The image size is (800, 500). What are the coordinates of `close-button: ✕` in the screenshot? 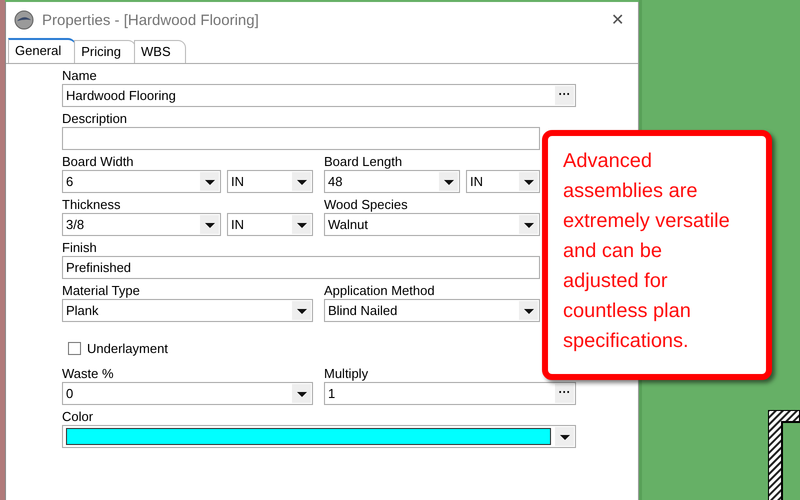 It's located at (617, 20).